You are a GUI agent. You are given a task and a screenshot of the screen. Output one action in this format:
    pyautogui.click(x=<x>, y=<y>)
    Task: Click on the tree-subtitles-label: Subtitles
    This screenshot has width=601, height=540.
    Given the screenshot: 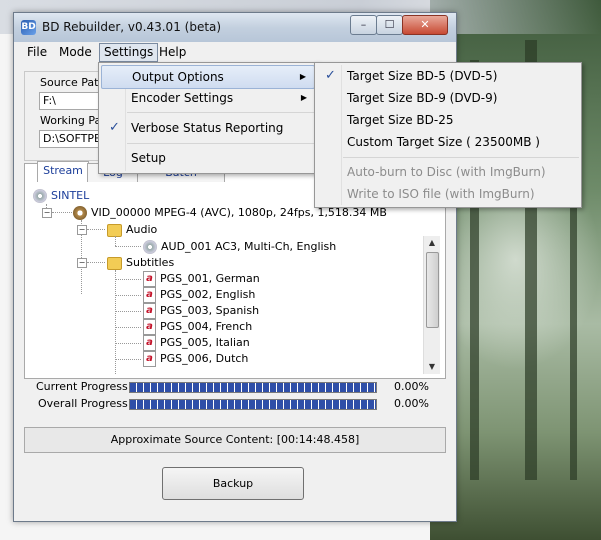 What is the action you would take?
    pyautogui.click(x=150, y=262)
    